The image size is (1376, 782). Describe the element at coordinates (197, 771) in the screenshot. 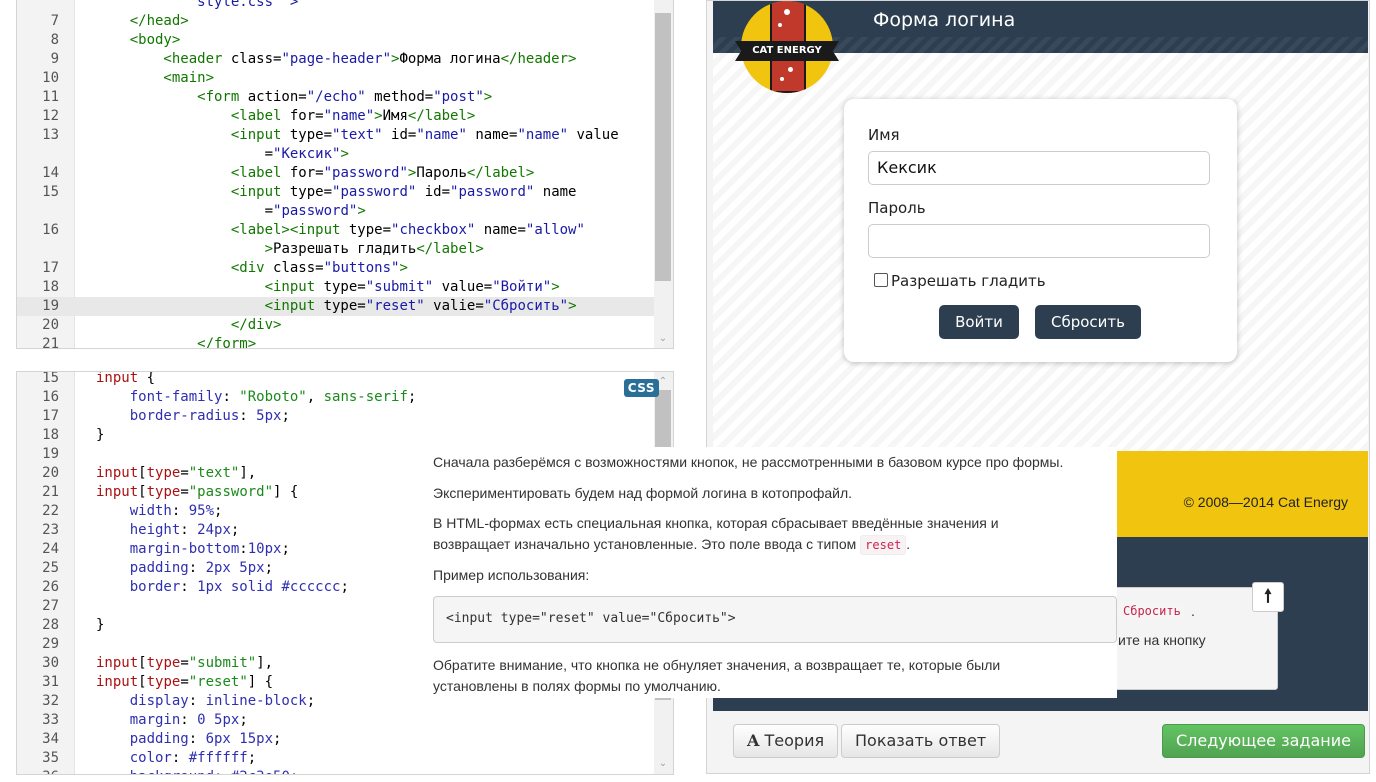

I see `code-text: background: #2c3e50;` at that location.